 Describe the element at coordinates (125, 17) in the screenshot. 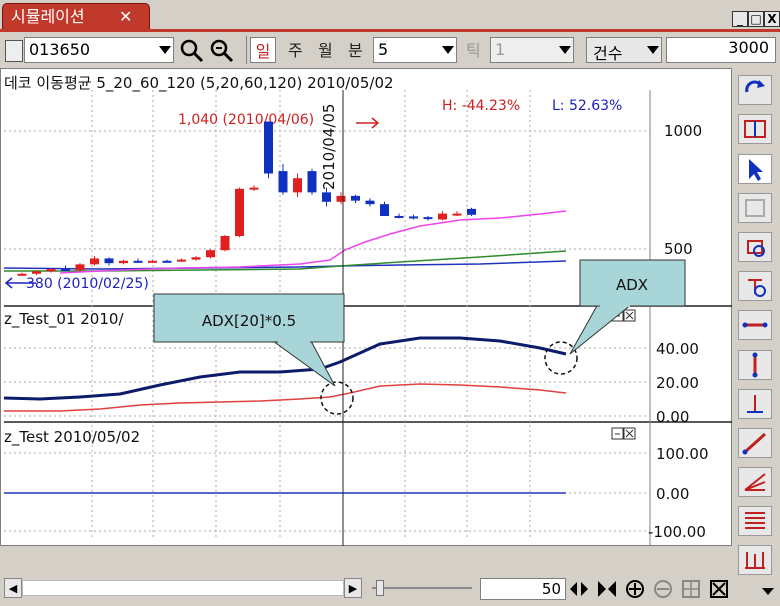

I see `tab-close-icon: ✕` at that location.